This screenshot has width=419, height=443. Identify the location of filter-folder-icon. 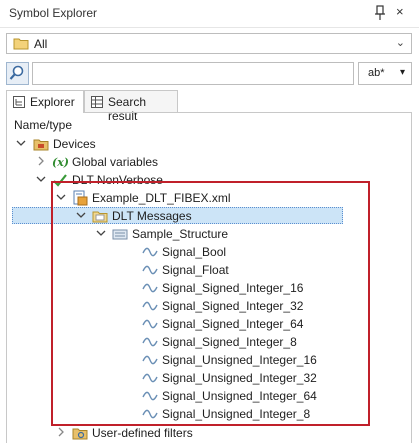
(80, 434).